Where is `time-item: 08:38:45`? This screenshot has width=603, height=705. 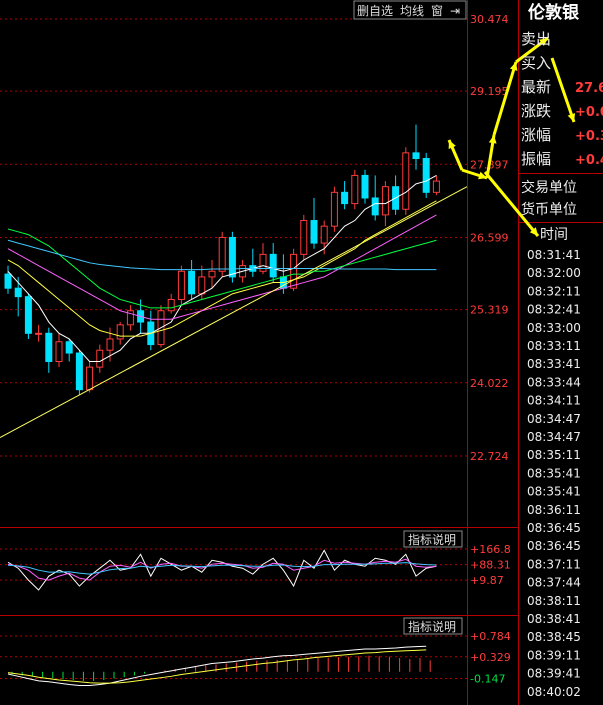 time-item: 08:38:45 is located at coordinates (554, 637).